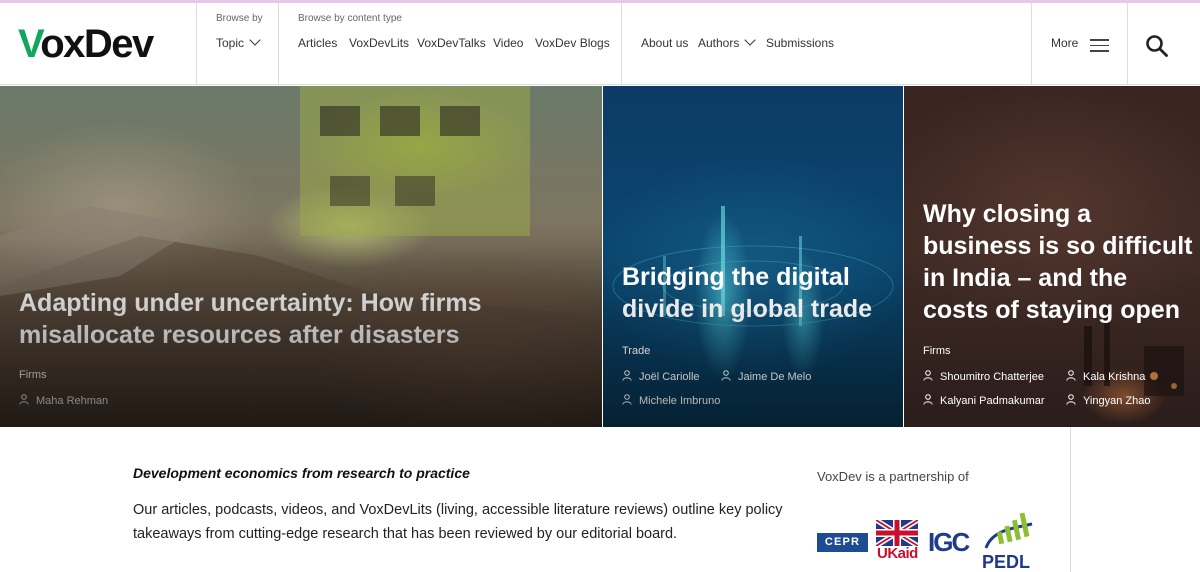 The width and height of the screenshot is (1200, 572). Describe the element at coordinates (1117, 401) in the screenshot. I see `author-name: Yingyan Zhao` at that location.